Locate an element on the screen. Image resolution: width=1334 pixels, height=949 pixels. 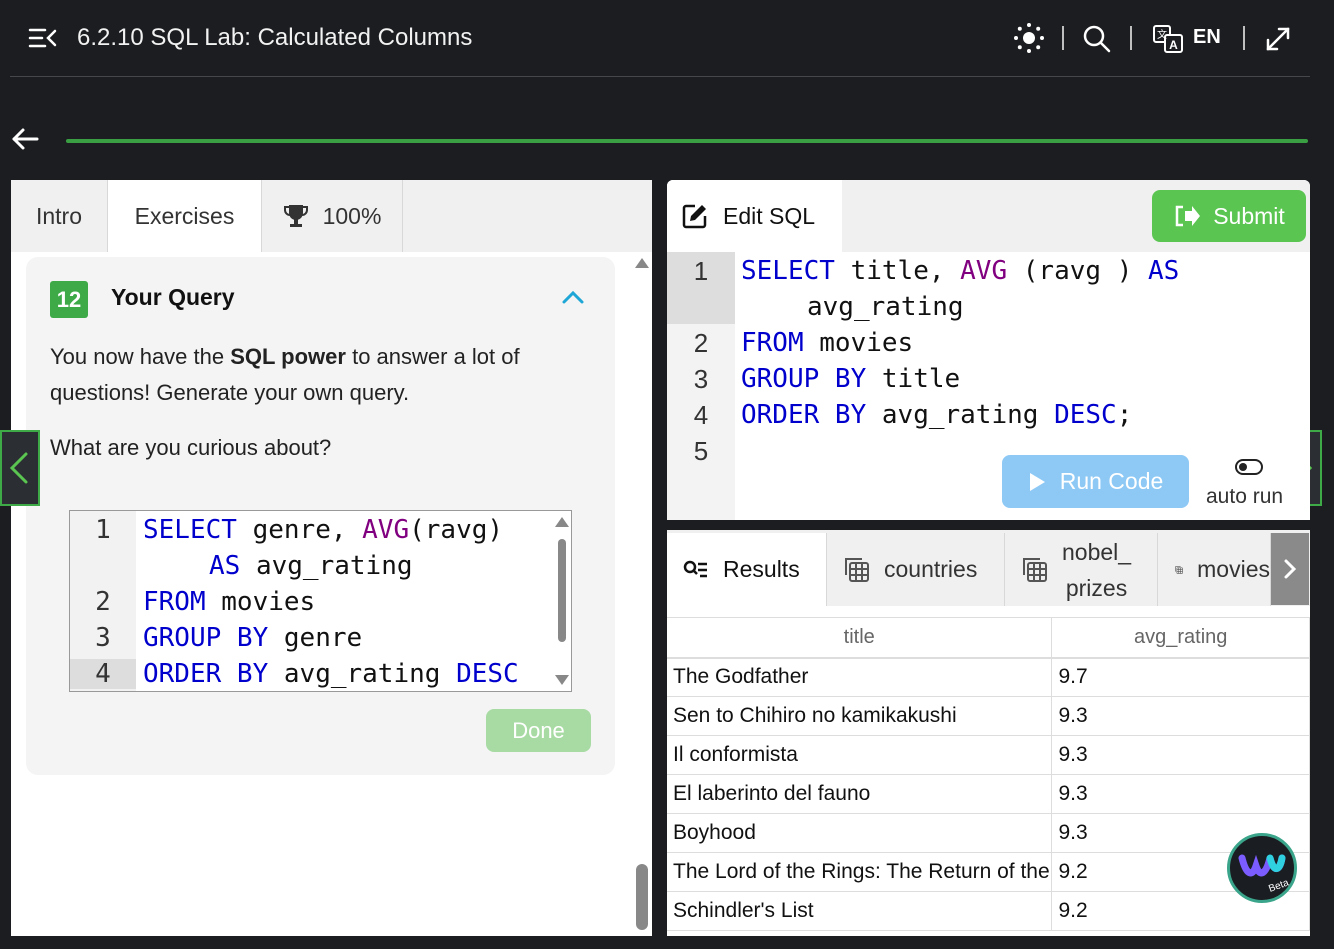
brightness-icon is located at coordinates (1029, 38).